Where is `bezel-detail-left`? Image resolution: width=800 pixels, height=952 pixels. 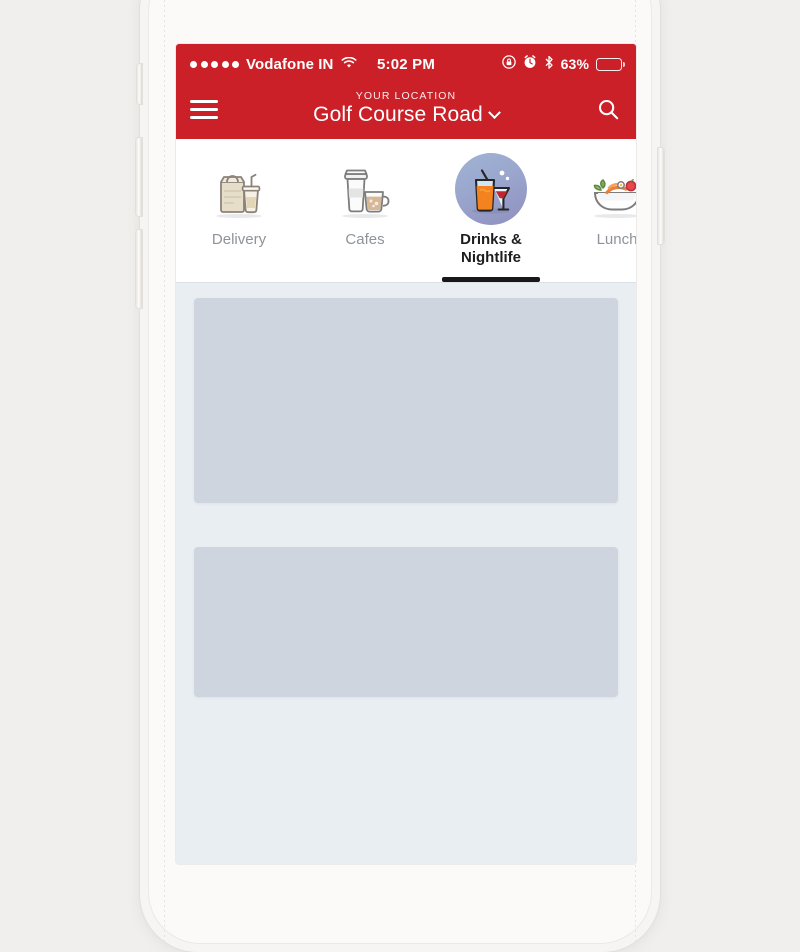
bezel-detail-left is located at coordinates (164, 472).